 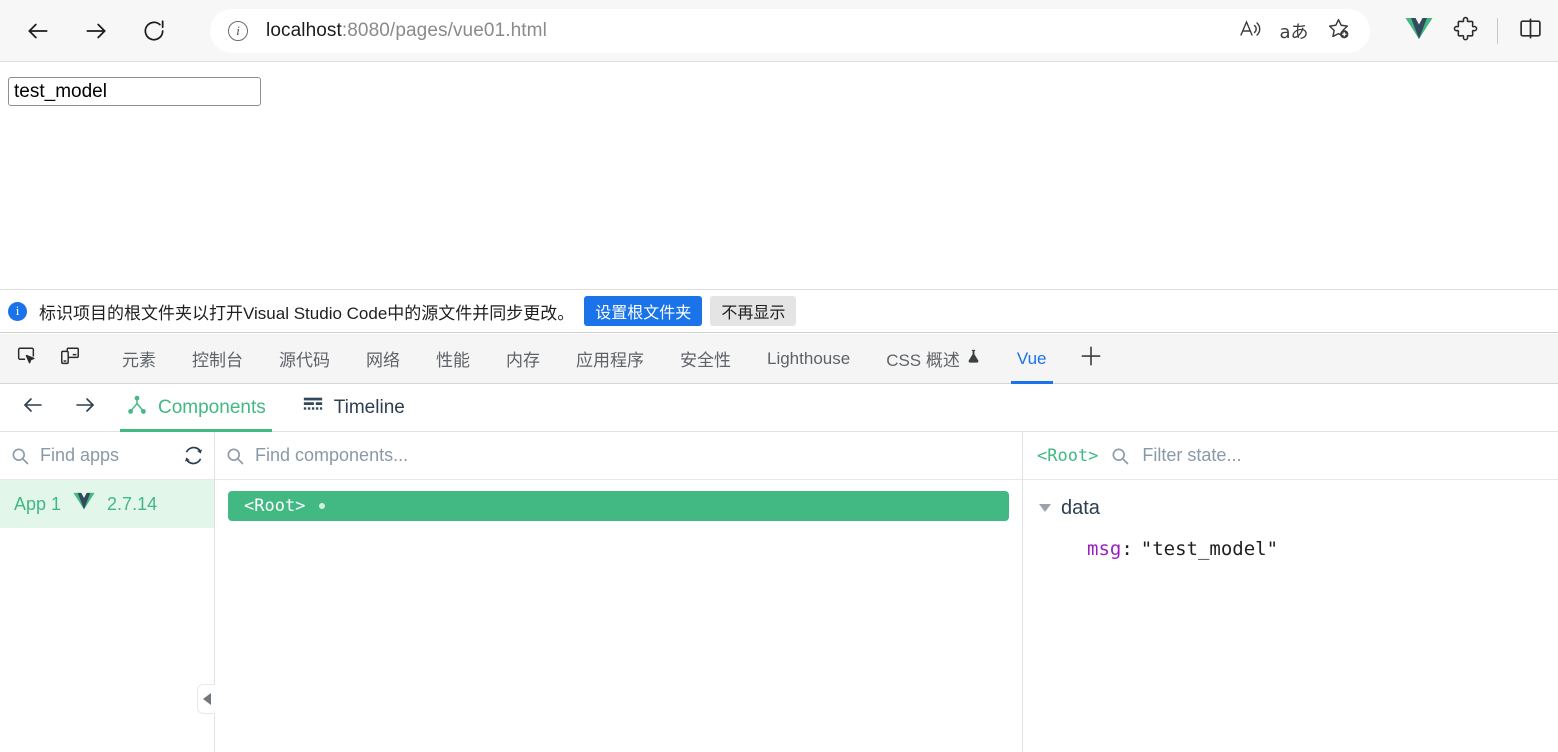 I want to click on timeline-icon, so click(x=313, y=408).